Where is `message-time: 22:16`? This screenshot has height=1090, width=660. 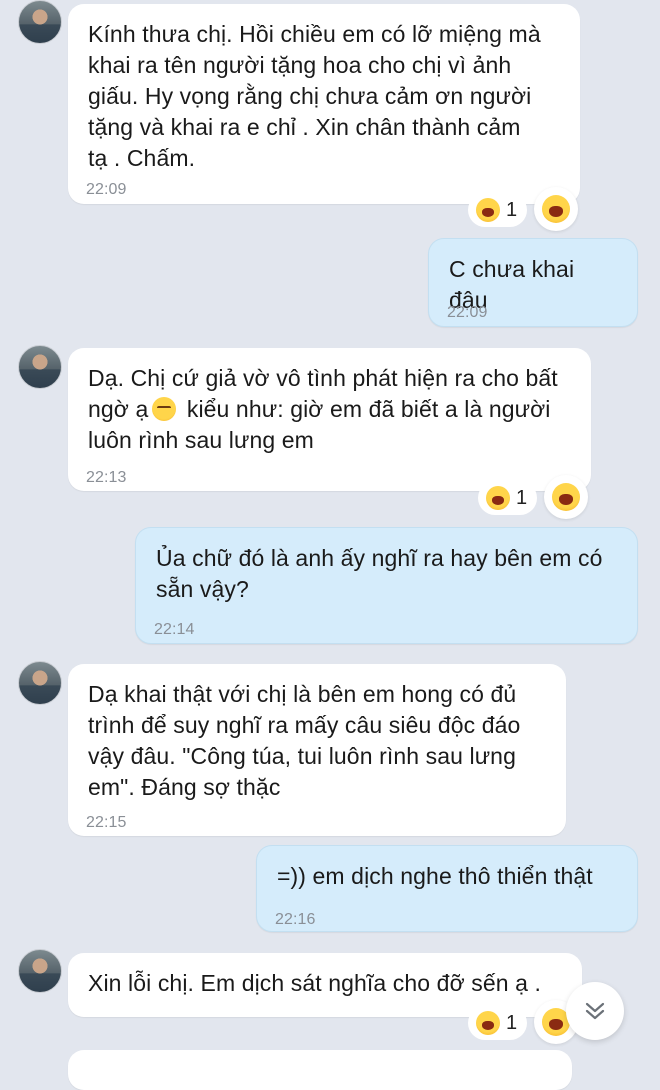 message-time: 22:16 is located at coordinates (295, 919).